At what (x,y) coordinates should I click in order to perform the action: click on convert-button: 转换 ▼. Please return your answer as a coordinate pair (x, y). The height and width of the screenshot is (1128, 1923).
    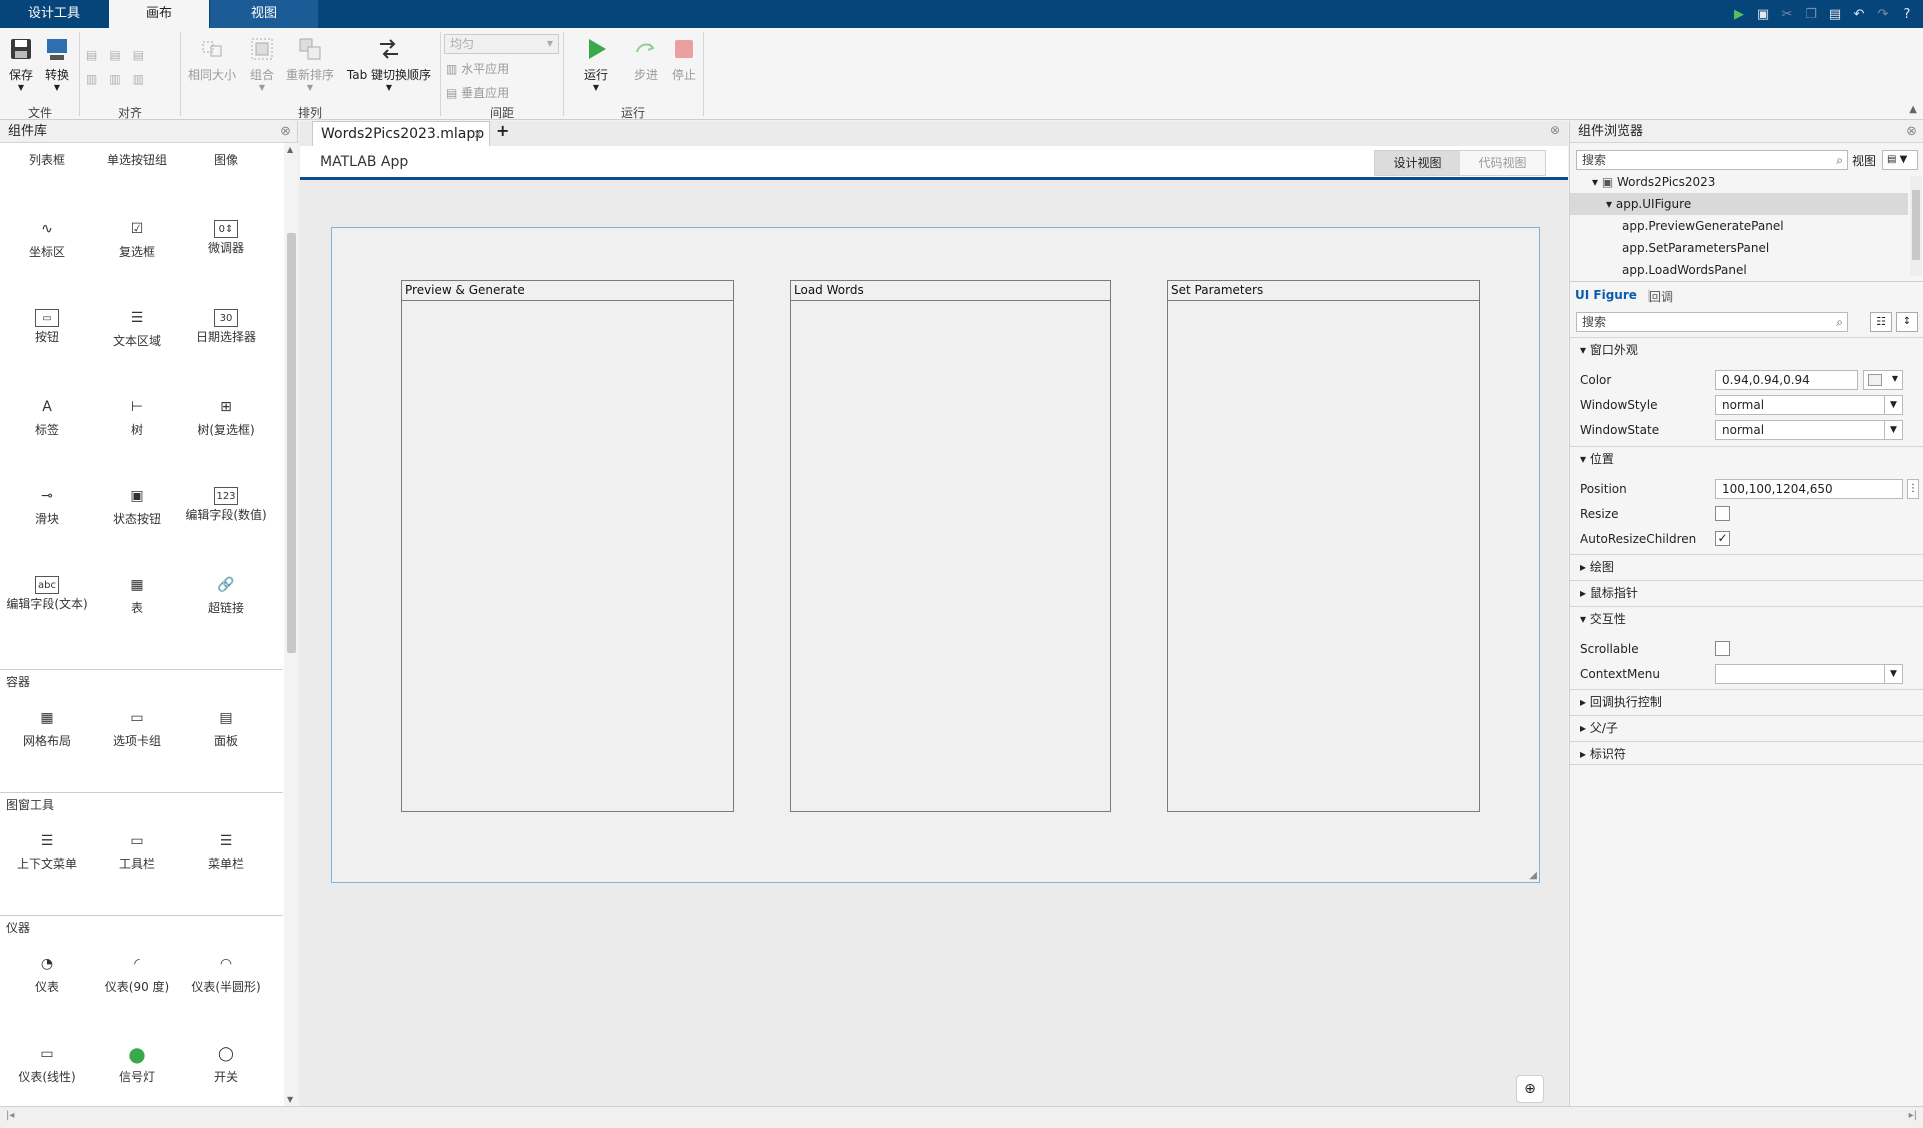
    Looking at the image, I should click on (57, 64).